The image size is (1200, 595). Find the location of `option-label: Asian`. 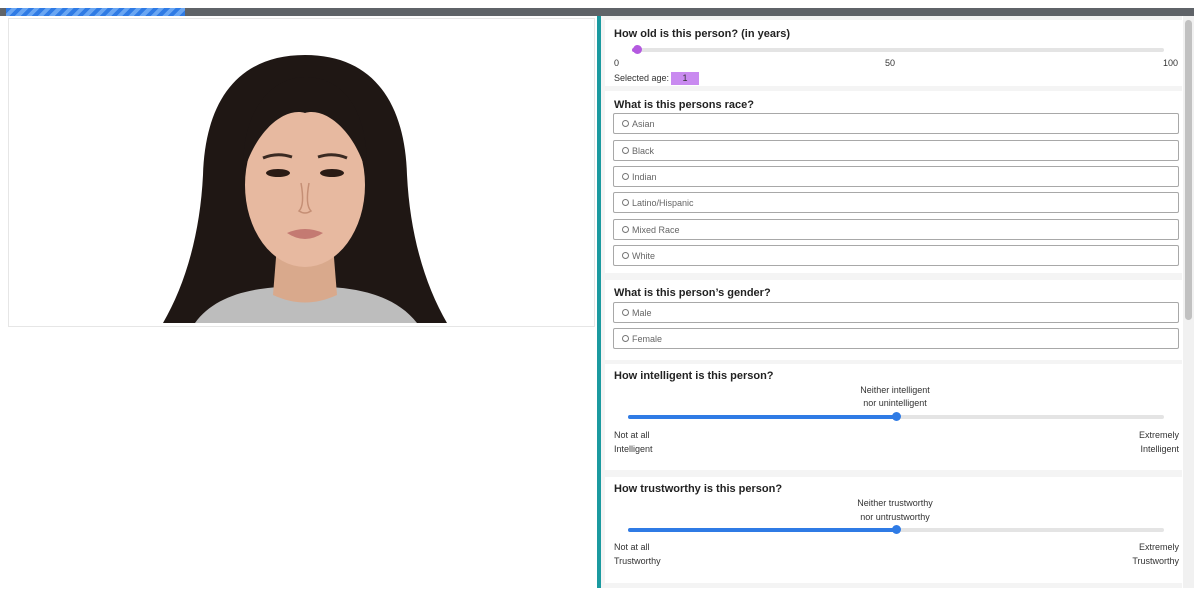

option-label: Asian is located at coordinates (643, 123).